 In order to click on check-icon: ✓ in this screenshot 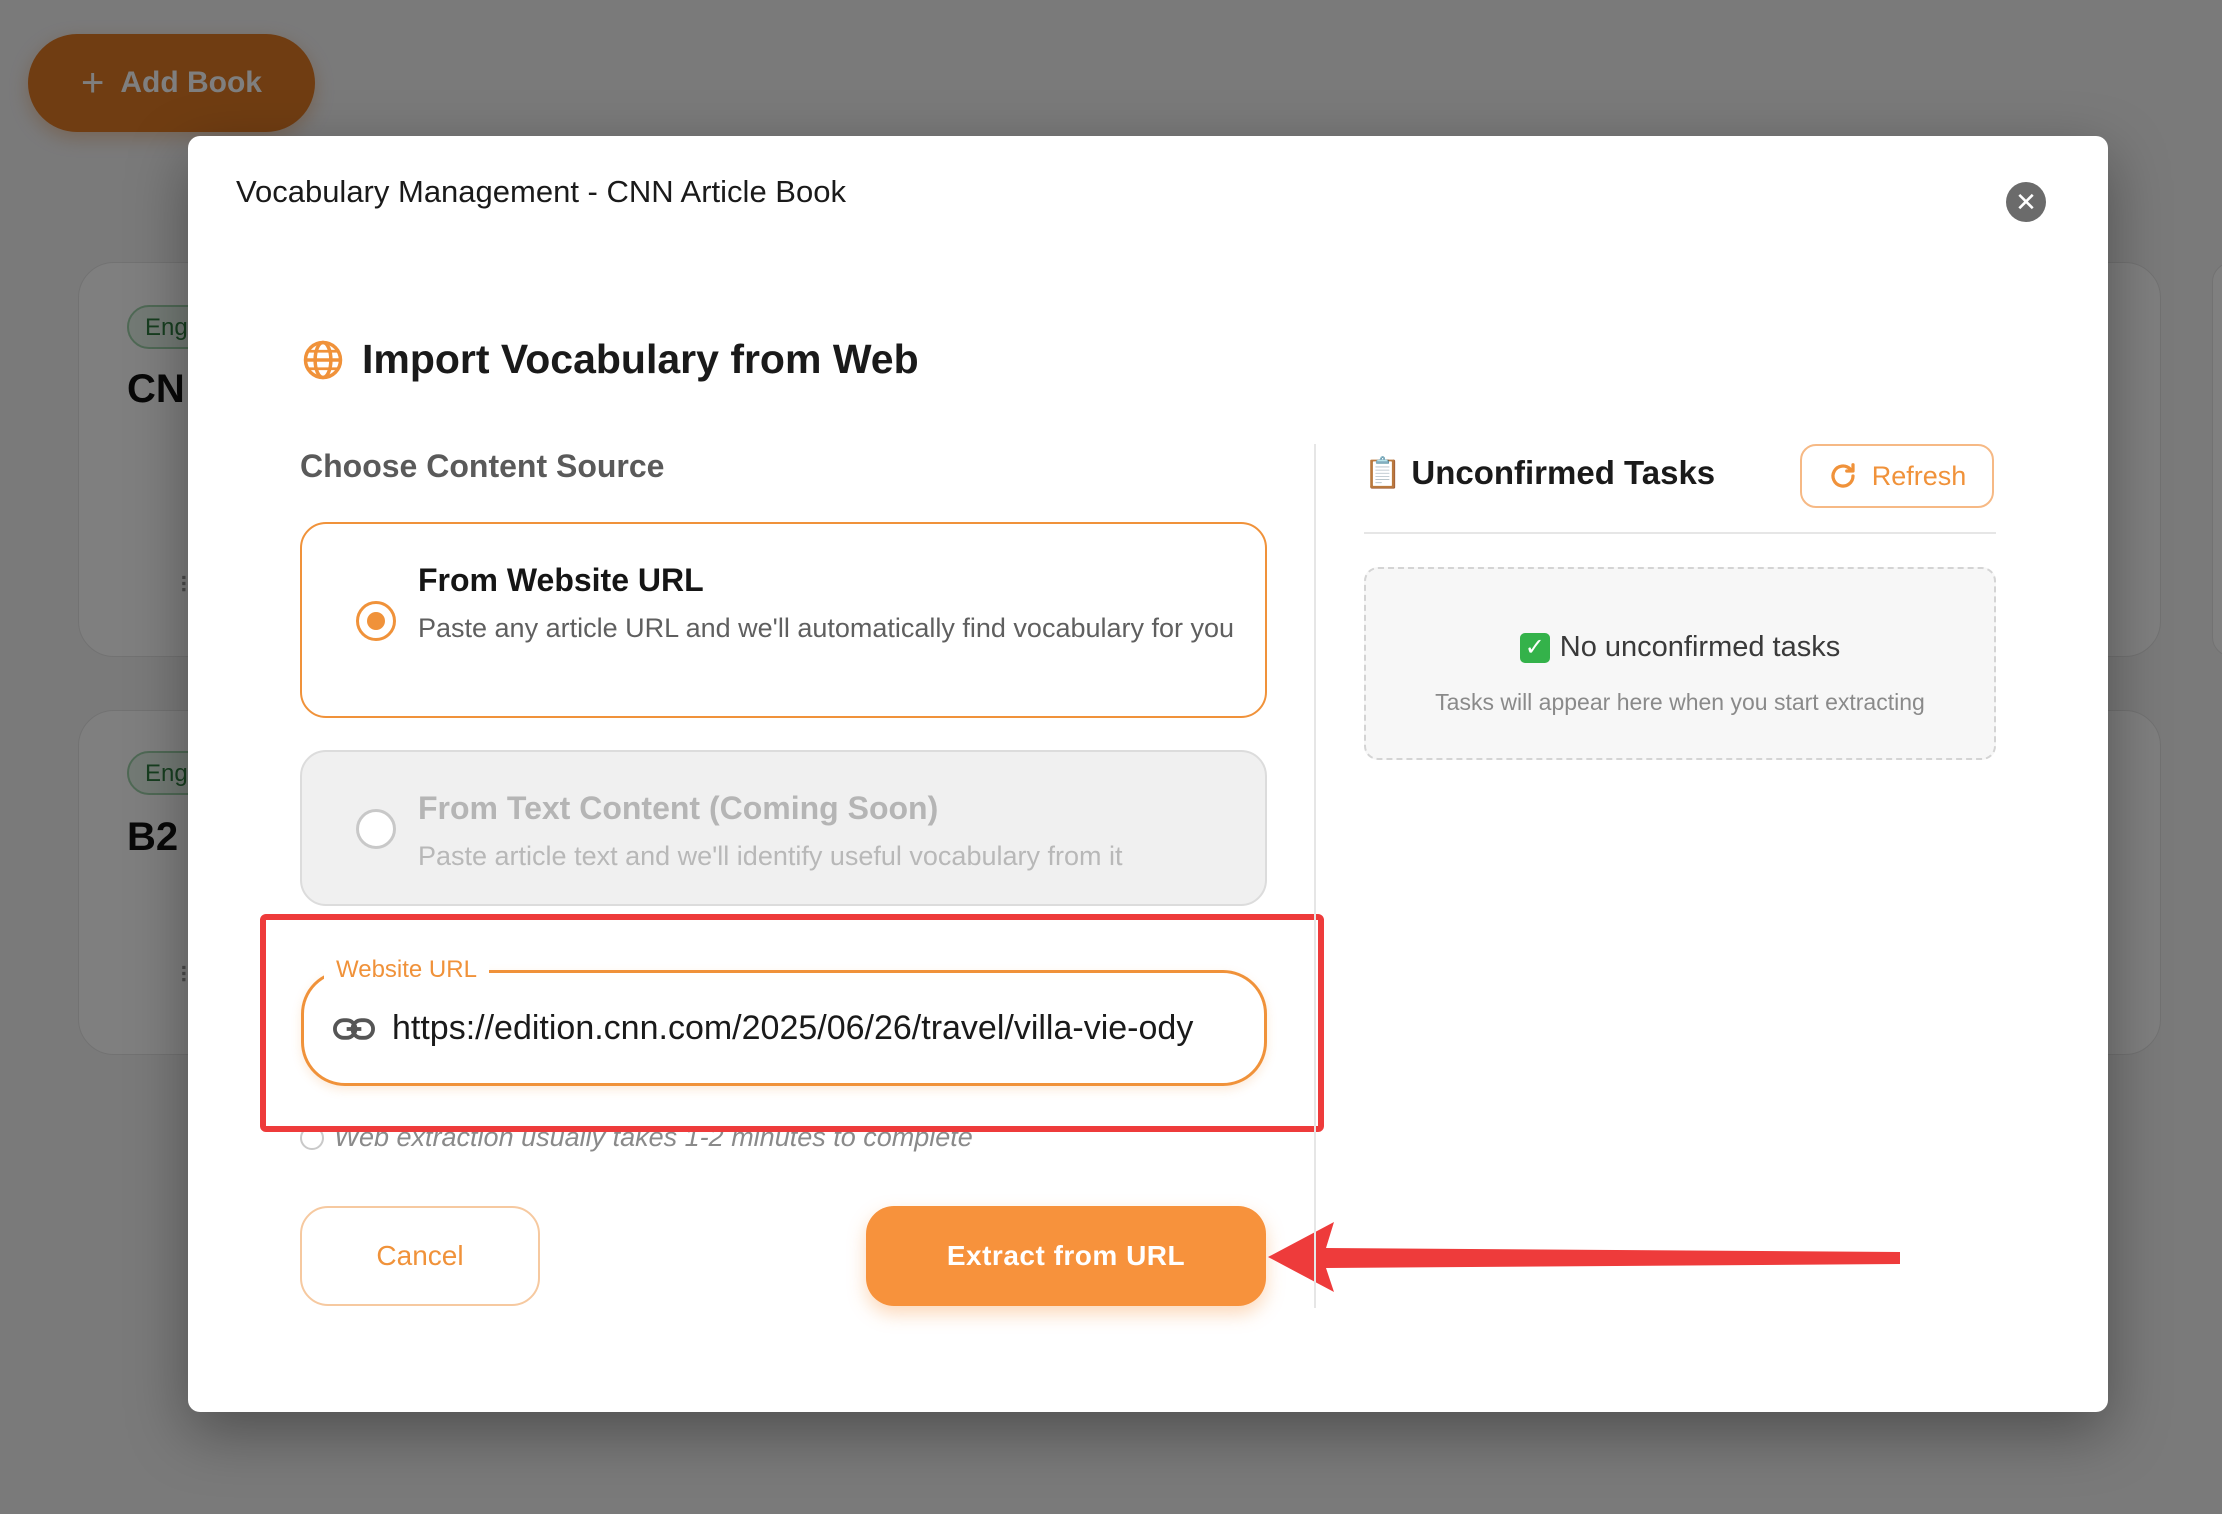, I will do `click(1534, 647)`.